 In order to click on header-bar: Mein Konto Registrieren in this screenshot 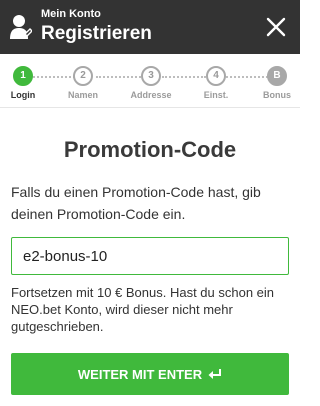, I will do `click(150, 27)`.